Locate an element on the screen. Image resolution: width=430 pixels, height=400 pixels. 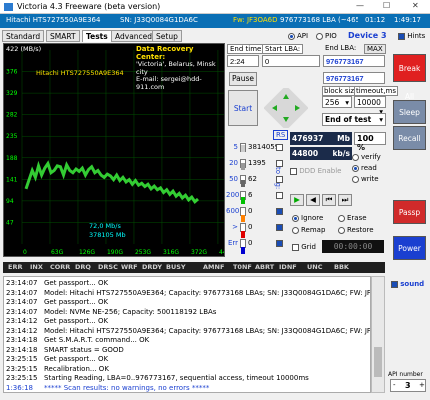
write-radio: write is located at coordinates (365, 179).